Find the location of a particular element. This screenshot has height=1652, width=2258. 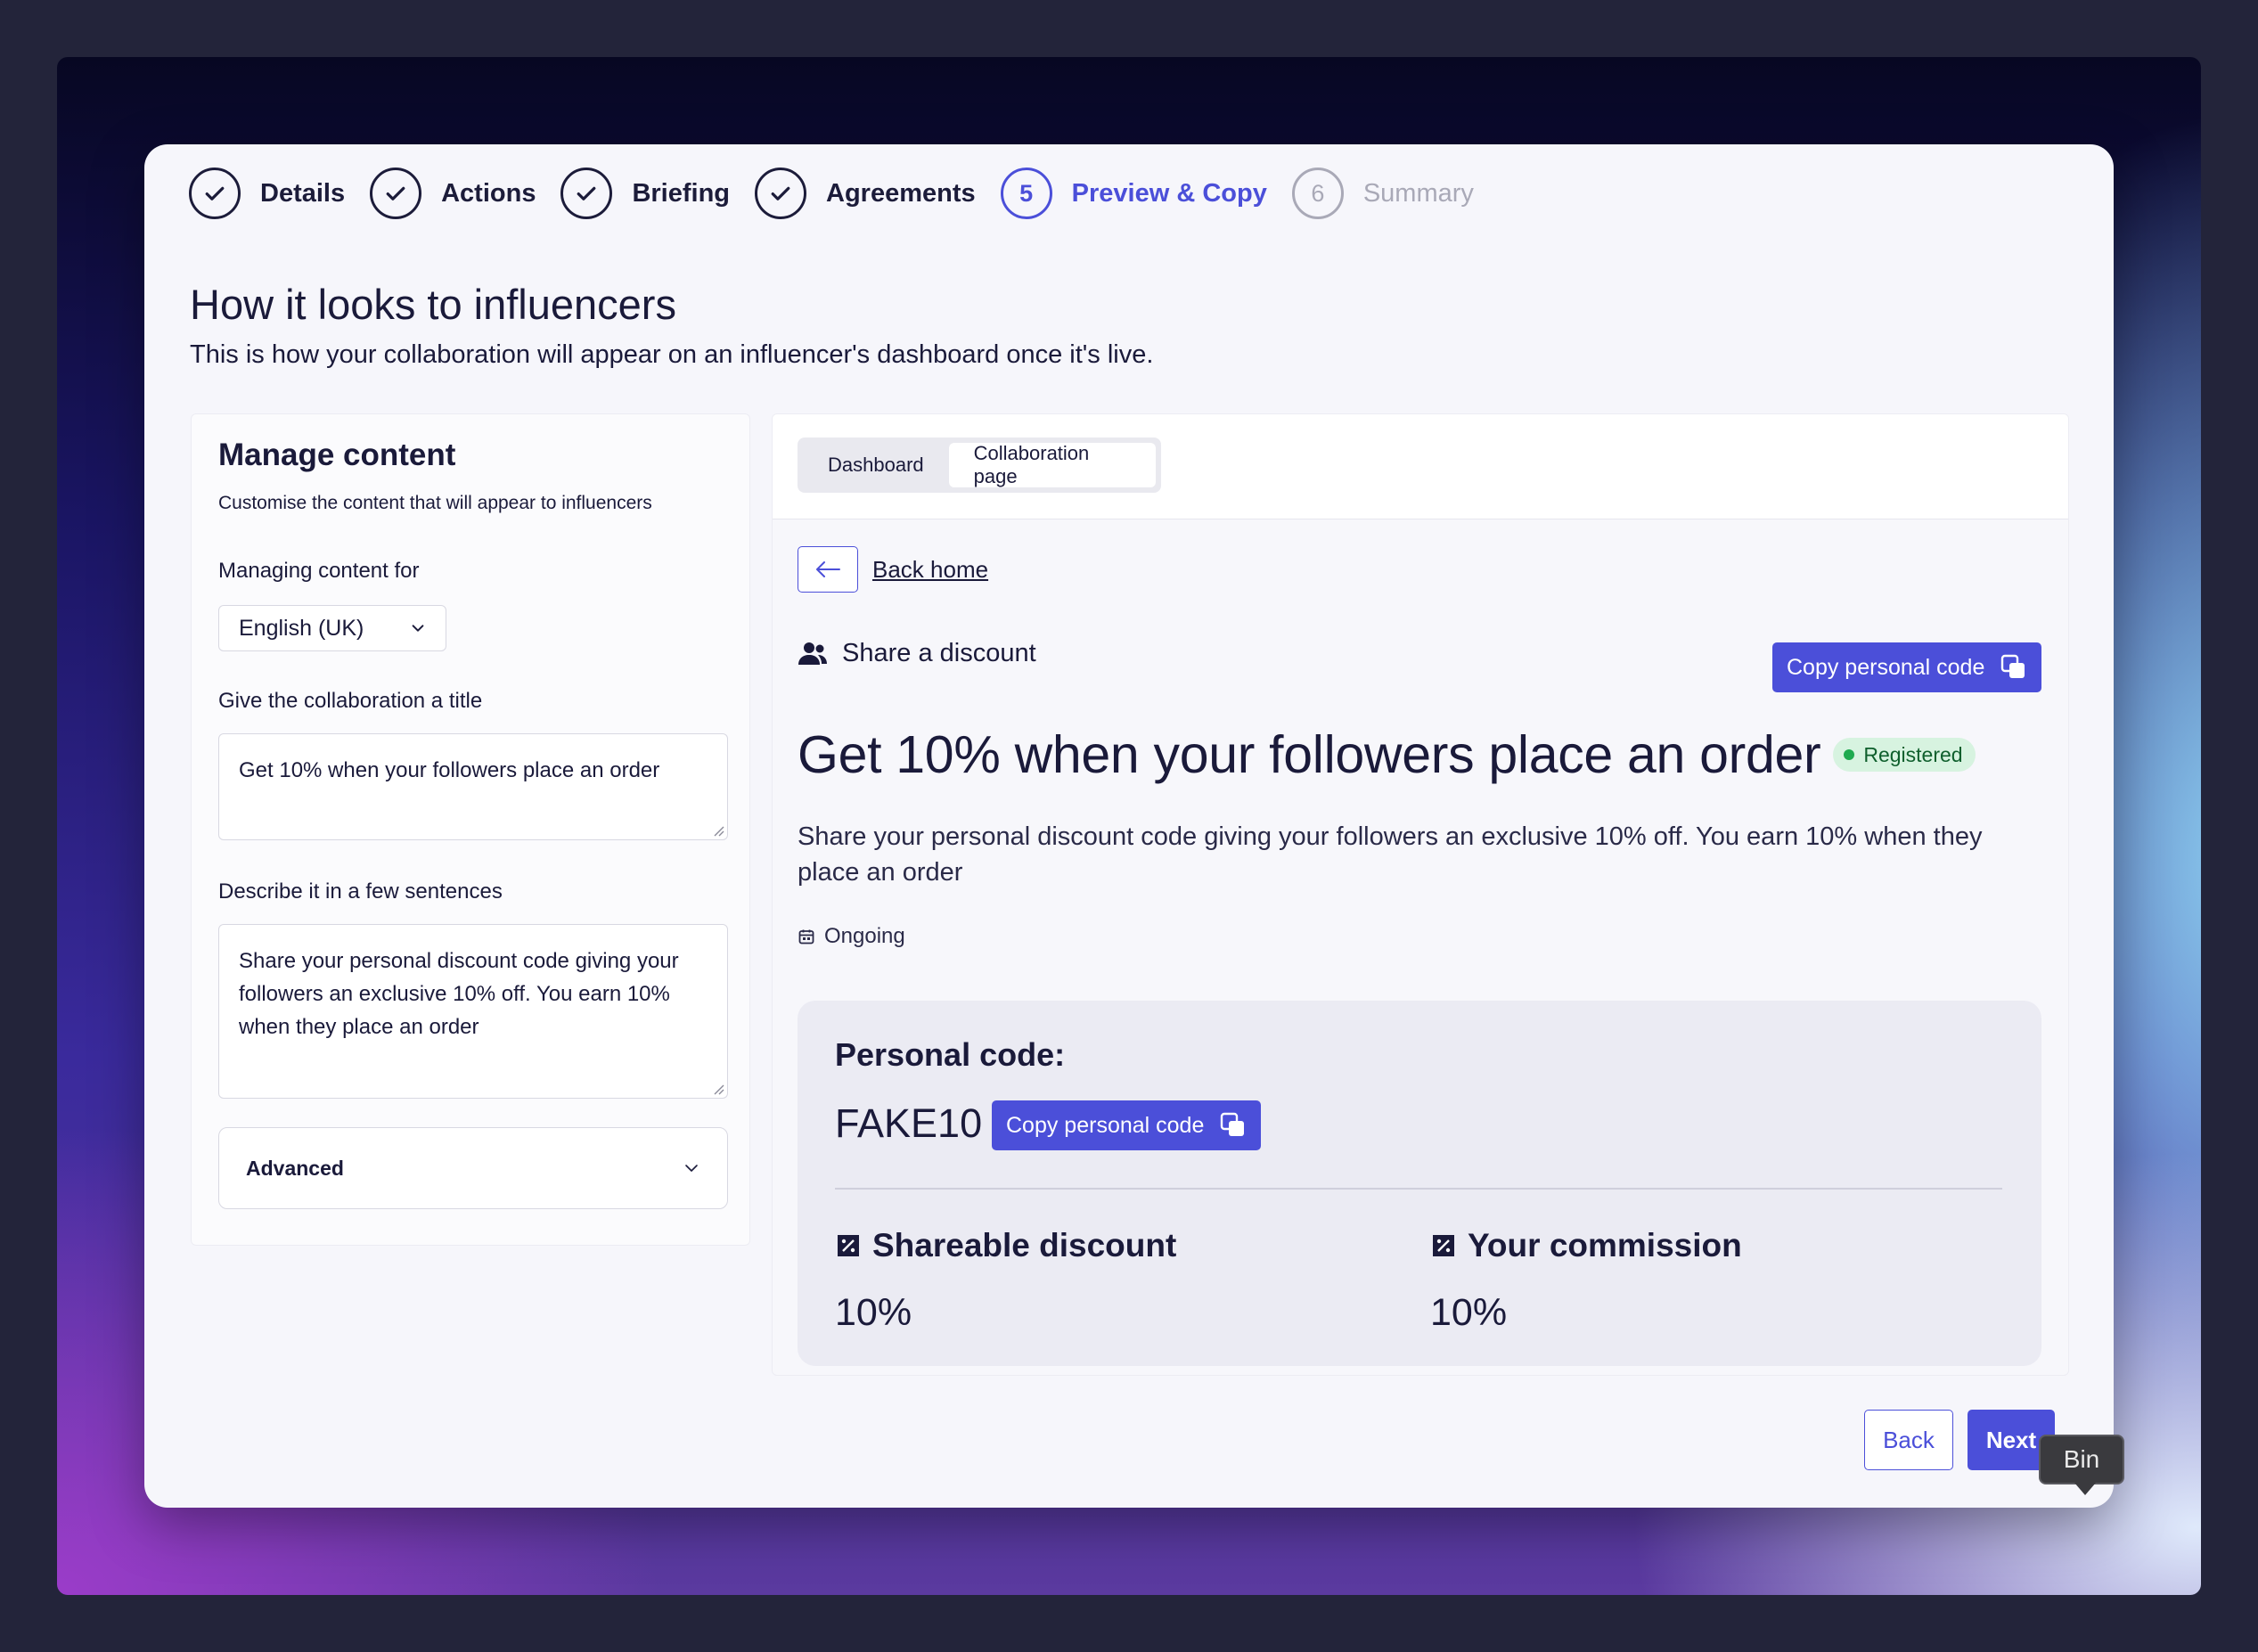

language-label: Managing content for is located at coordinates (319, 571).